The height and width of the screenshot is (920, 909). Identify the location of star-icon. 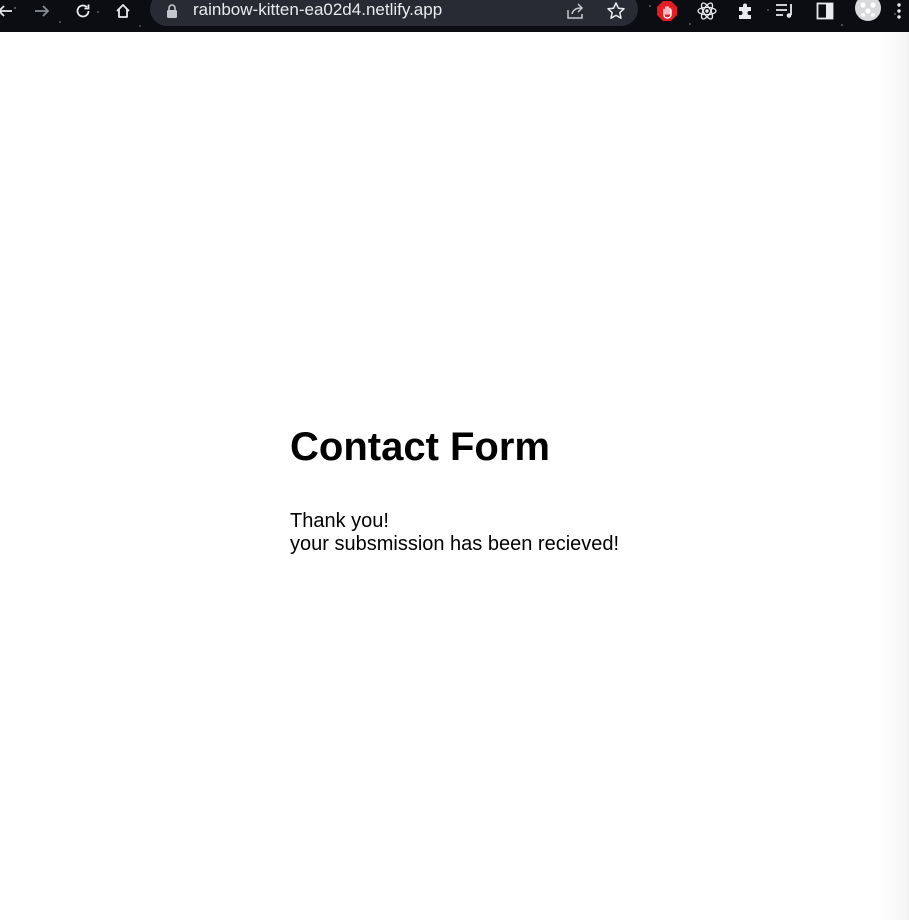
(616, 11).